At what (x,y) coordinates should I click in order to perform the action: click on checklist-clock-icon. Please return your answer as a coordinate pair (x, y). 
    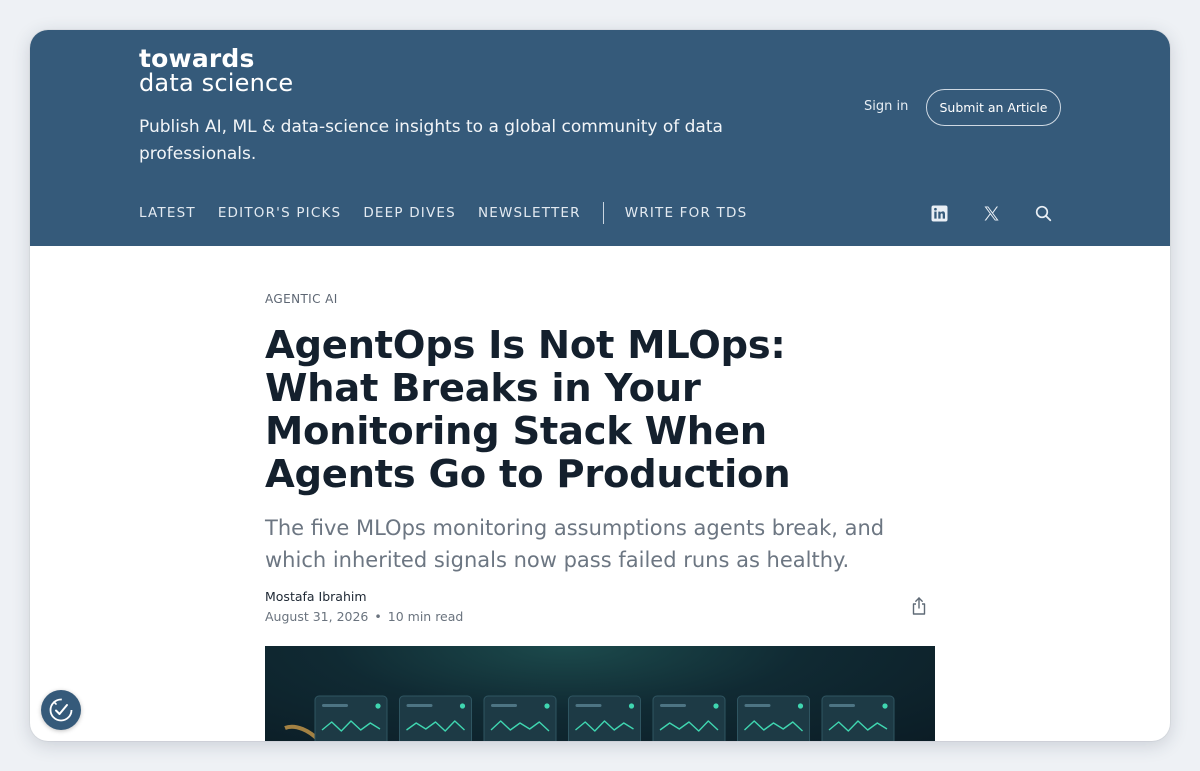
    Looking at the image, I should click on (61, 710).